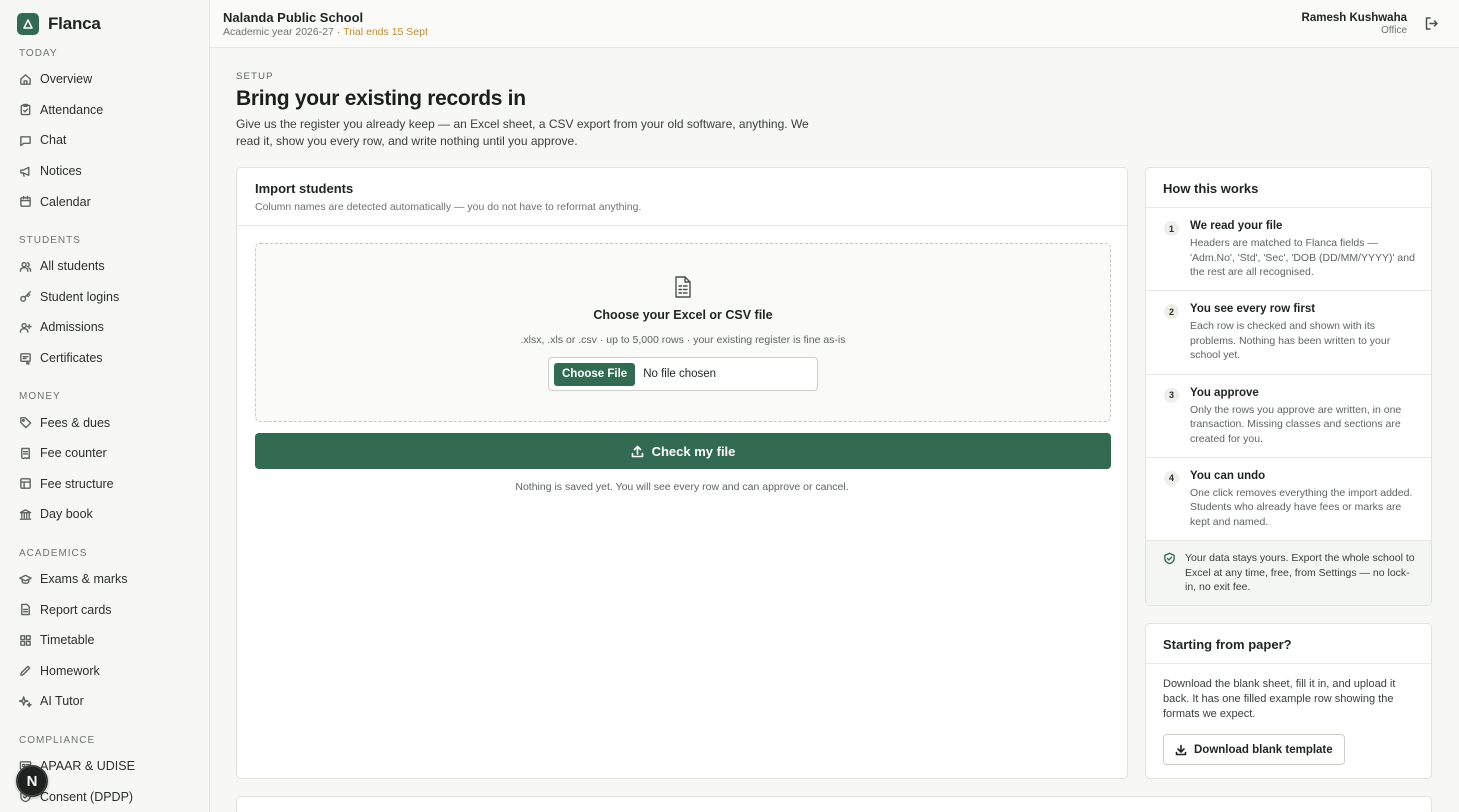 The width and height of the screenshot is (1459, 812). Describe the element at coordinates (25, 201) in the screenshot. I see `calendar-icon` at that location.